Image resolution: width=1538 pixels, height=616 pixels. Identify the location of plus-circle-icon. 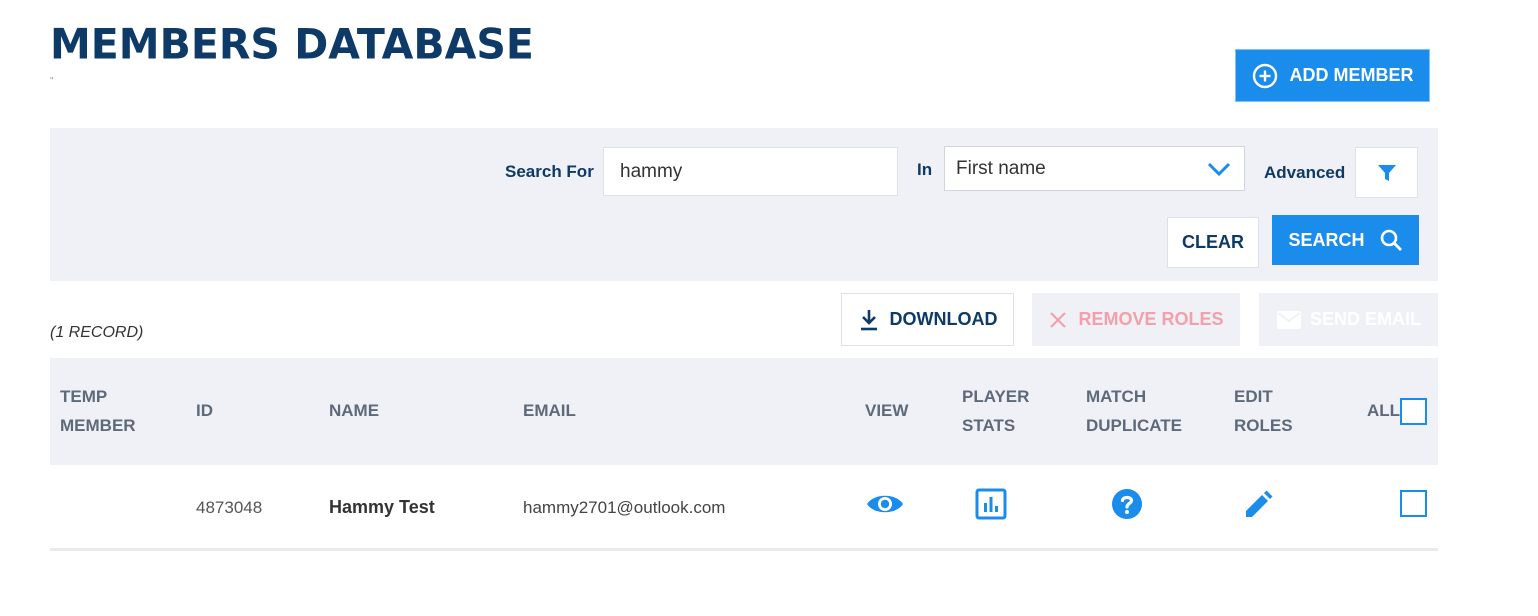
(1264, 75).